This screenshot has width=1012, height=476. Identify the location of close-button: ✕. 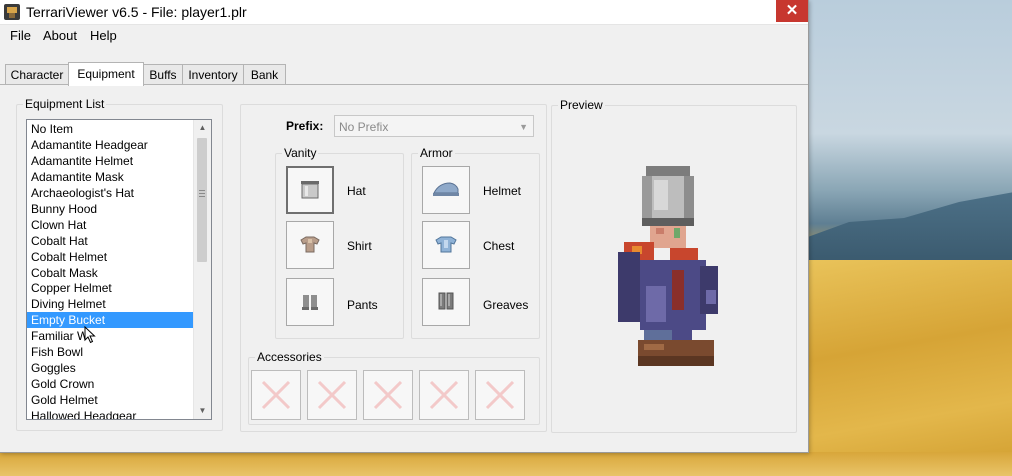
(792, 11).